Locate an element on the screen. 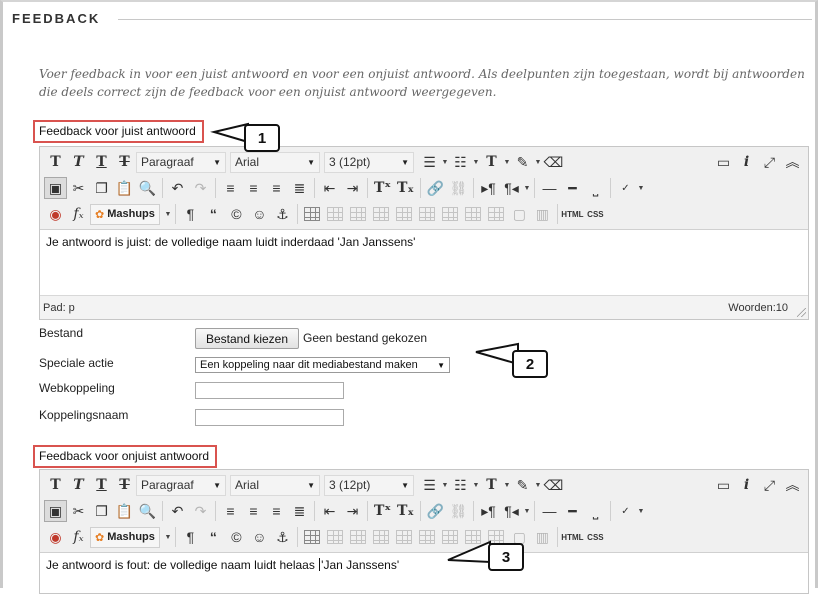  table-delete-row-icon is located at coordinates (427, 537).